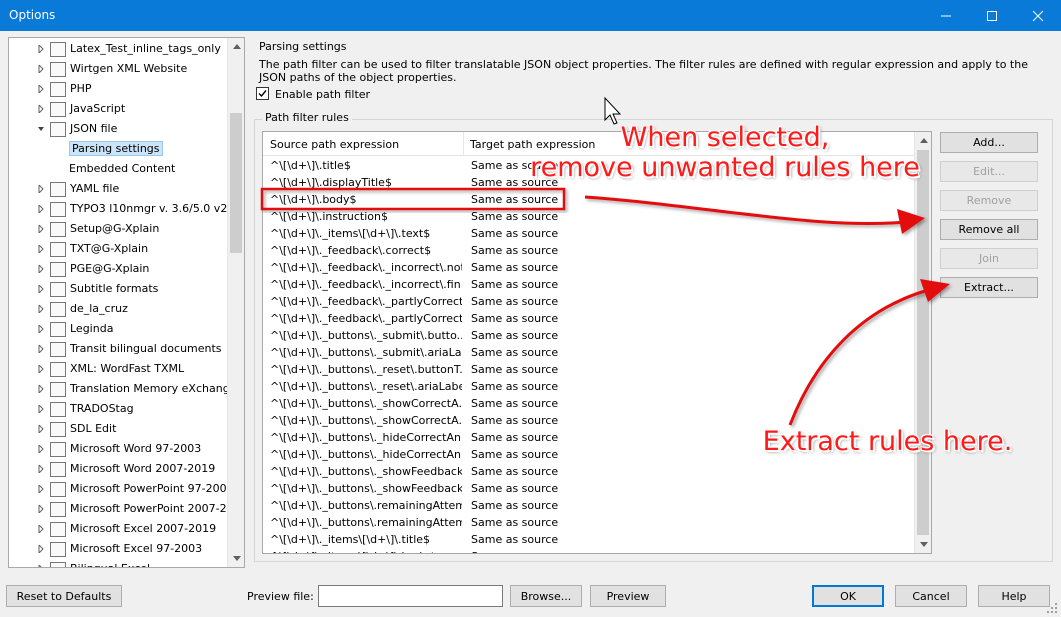 Image resolution: width=1061 pixels, height=617 pixels. What do you see at coordinates (119, 349) in the screenshot?
I see `tree-item: Transit bilingual documents` at bounding box center [119, 349].